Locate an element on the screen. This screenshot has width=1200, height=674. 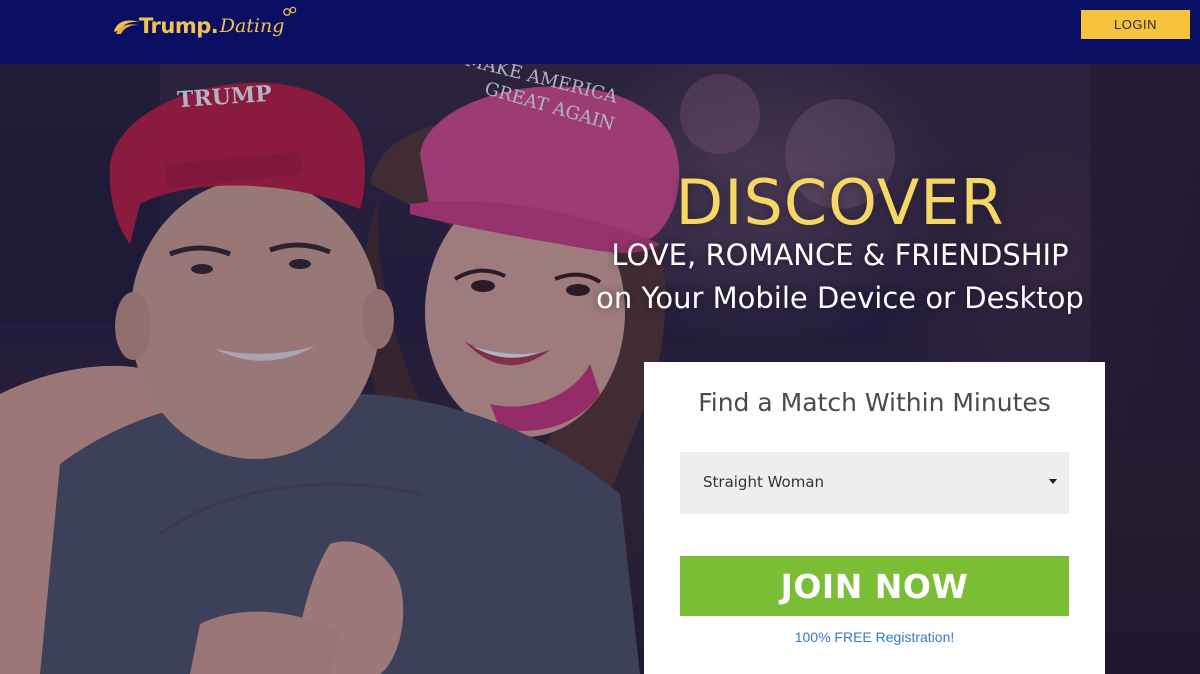
site-logo: Trump. Dating is located at coordinates (204, 26).